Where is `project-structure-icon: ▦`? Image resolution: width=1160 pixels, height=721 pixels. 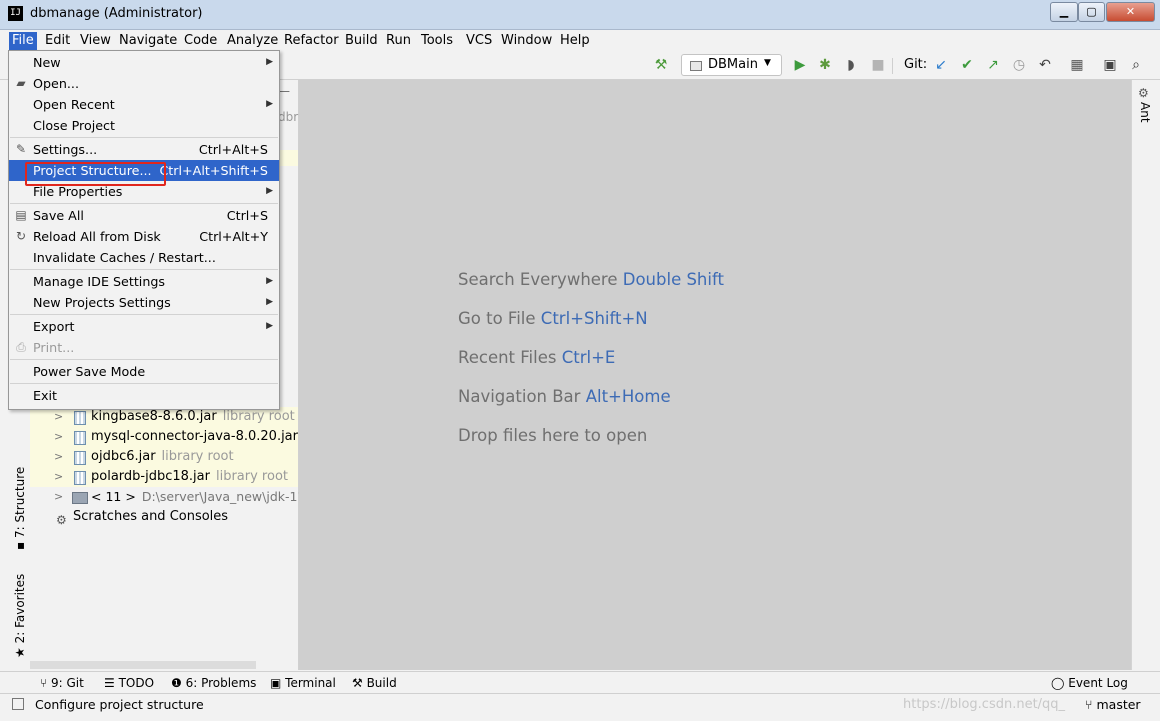 project-structure-icon: ▦ is located at coordinates (1077, 65).